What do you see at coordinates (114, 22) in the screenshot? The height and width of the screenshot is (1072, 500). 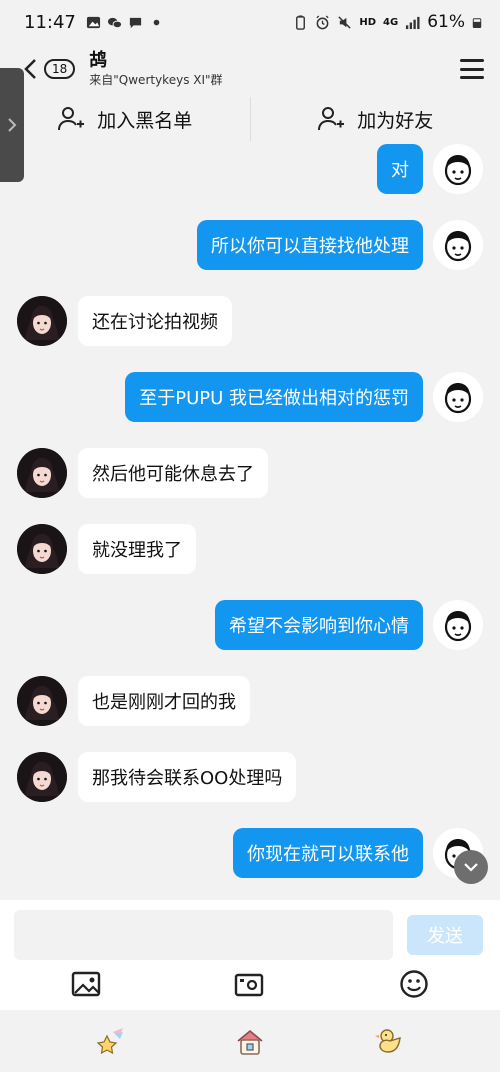 I see `wechat-icon` at bounding box center [114, 22].